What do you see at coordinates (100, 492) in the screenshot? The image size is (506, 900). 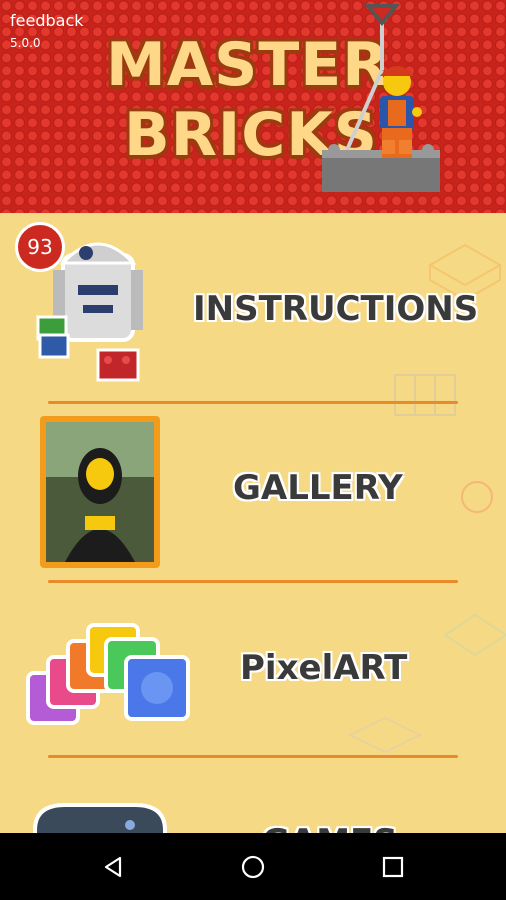 I see `mona-lisa-icon` at bounding box center [100, 492].